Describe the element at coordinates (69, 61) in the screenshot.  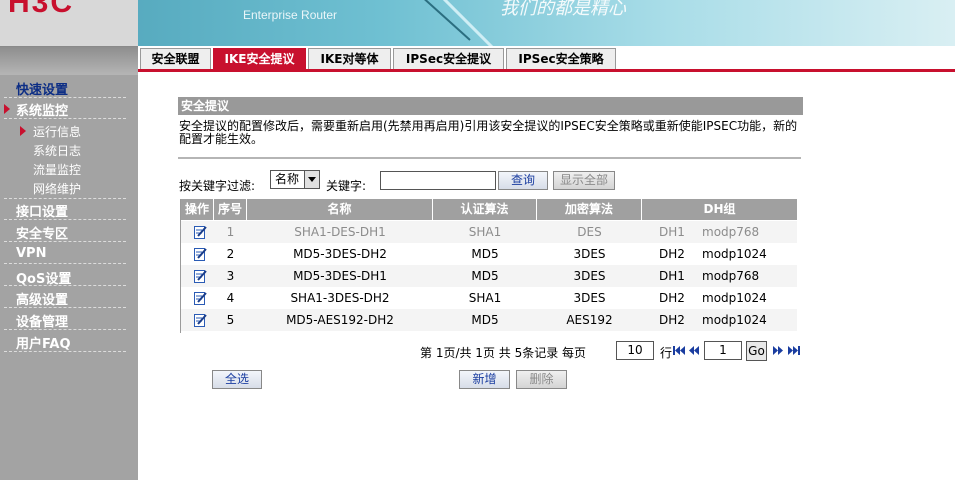
I see `sidebar-header` at that location.